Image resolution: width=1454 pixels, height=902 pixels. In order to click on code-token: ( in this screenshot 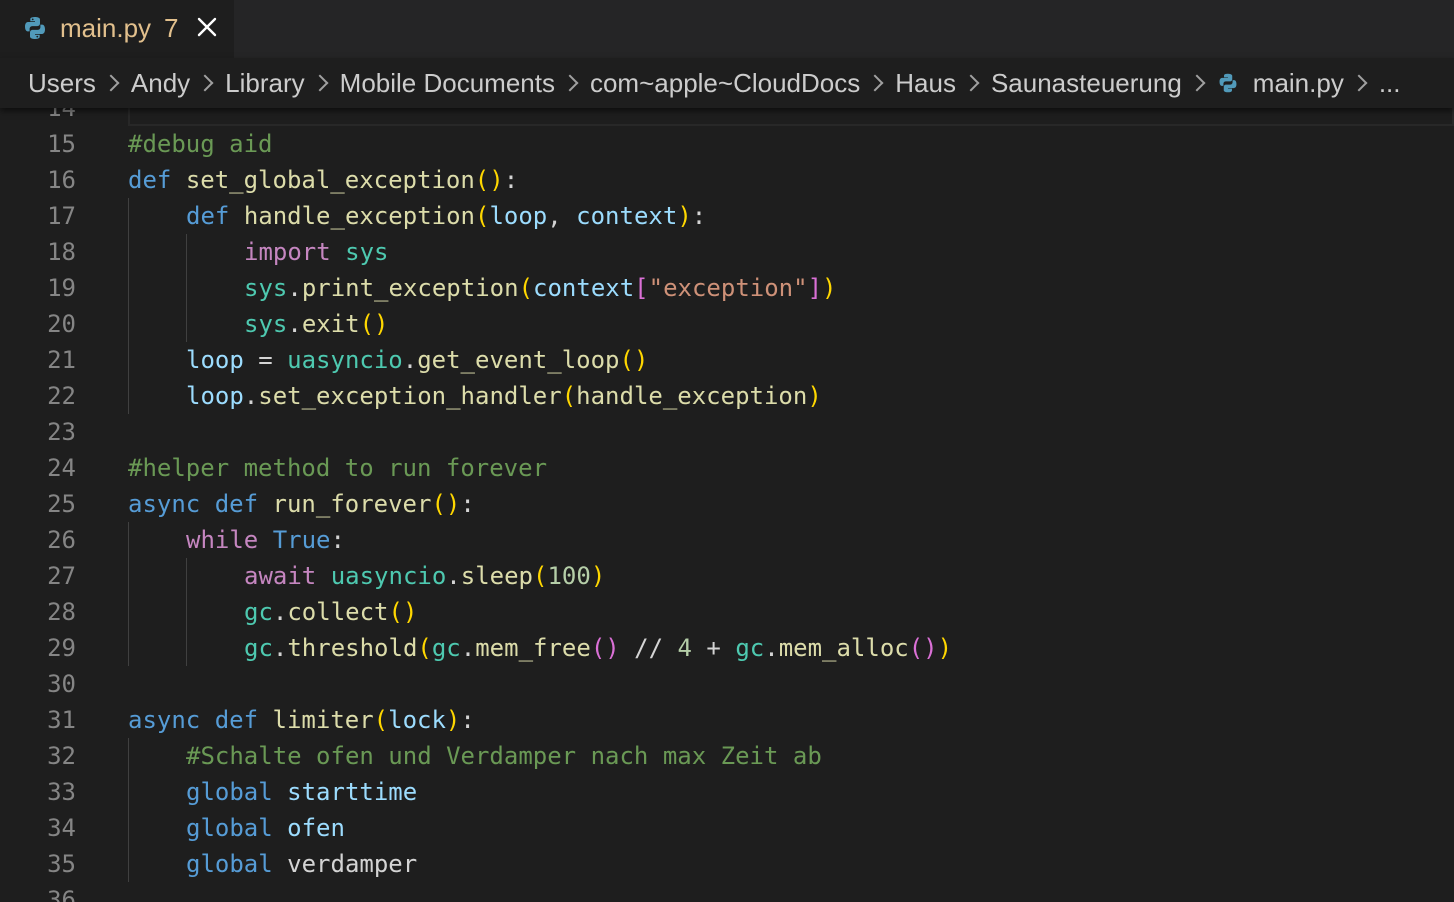, I will do `click(424, 648)`.